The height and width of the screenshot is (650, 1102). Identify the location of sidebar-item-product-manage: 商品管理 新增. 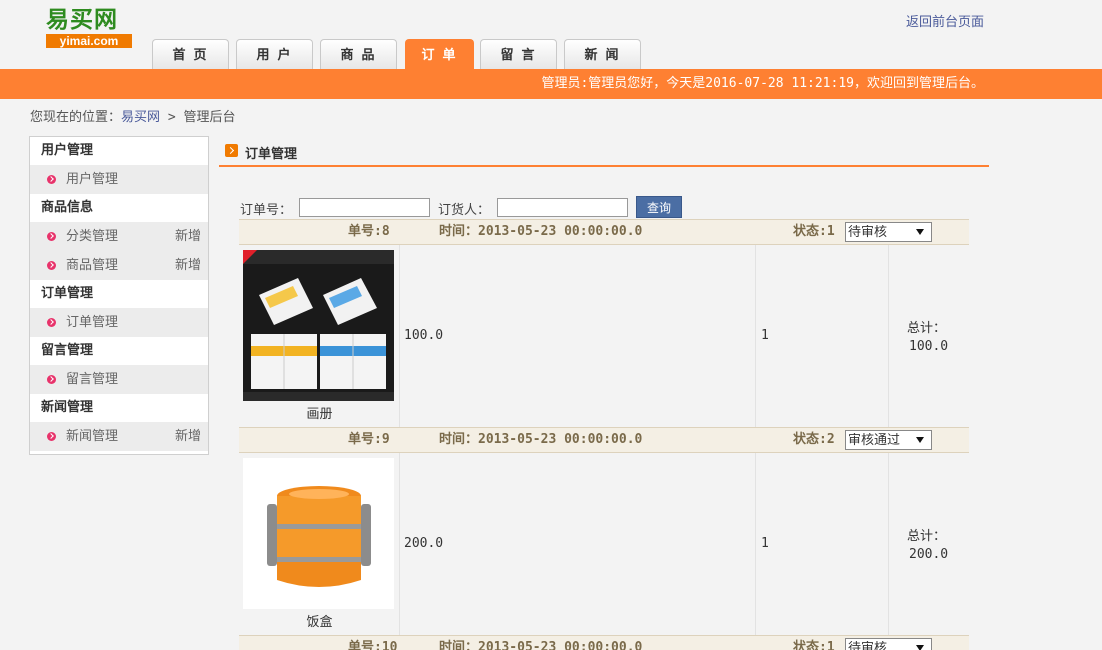
(119, 265).